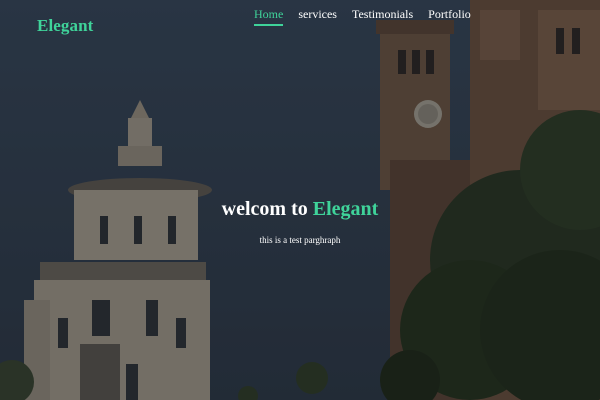 The height and width of the screenshot is (400, 600). I want to click on headline-prefix: welcom to, so click(264, 209).